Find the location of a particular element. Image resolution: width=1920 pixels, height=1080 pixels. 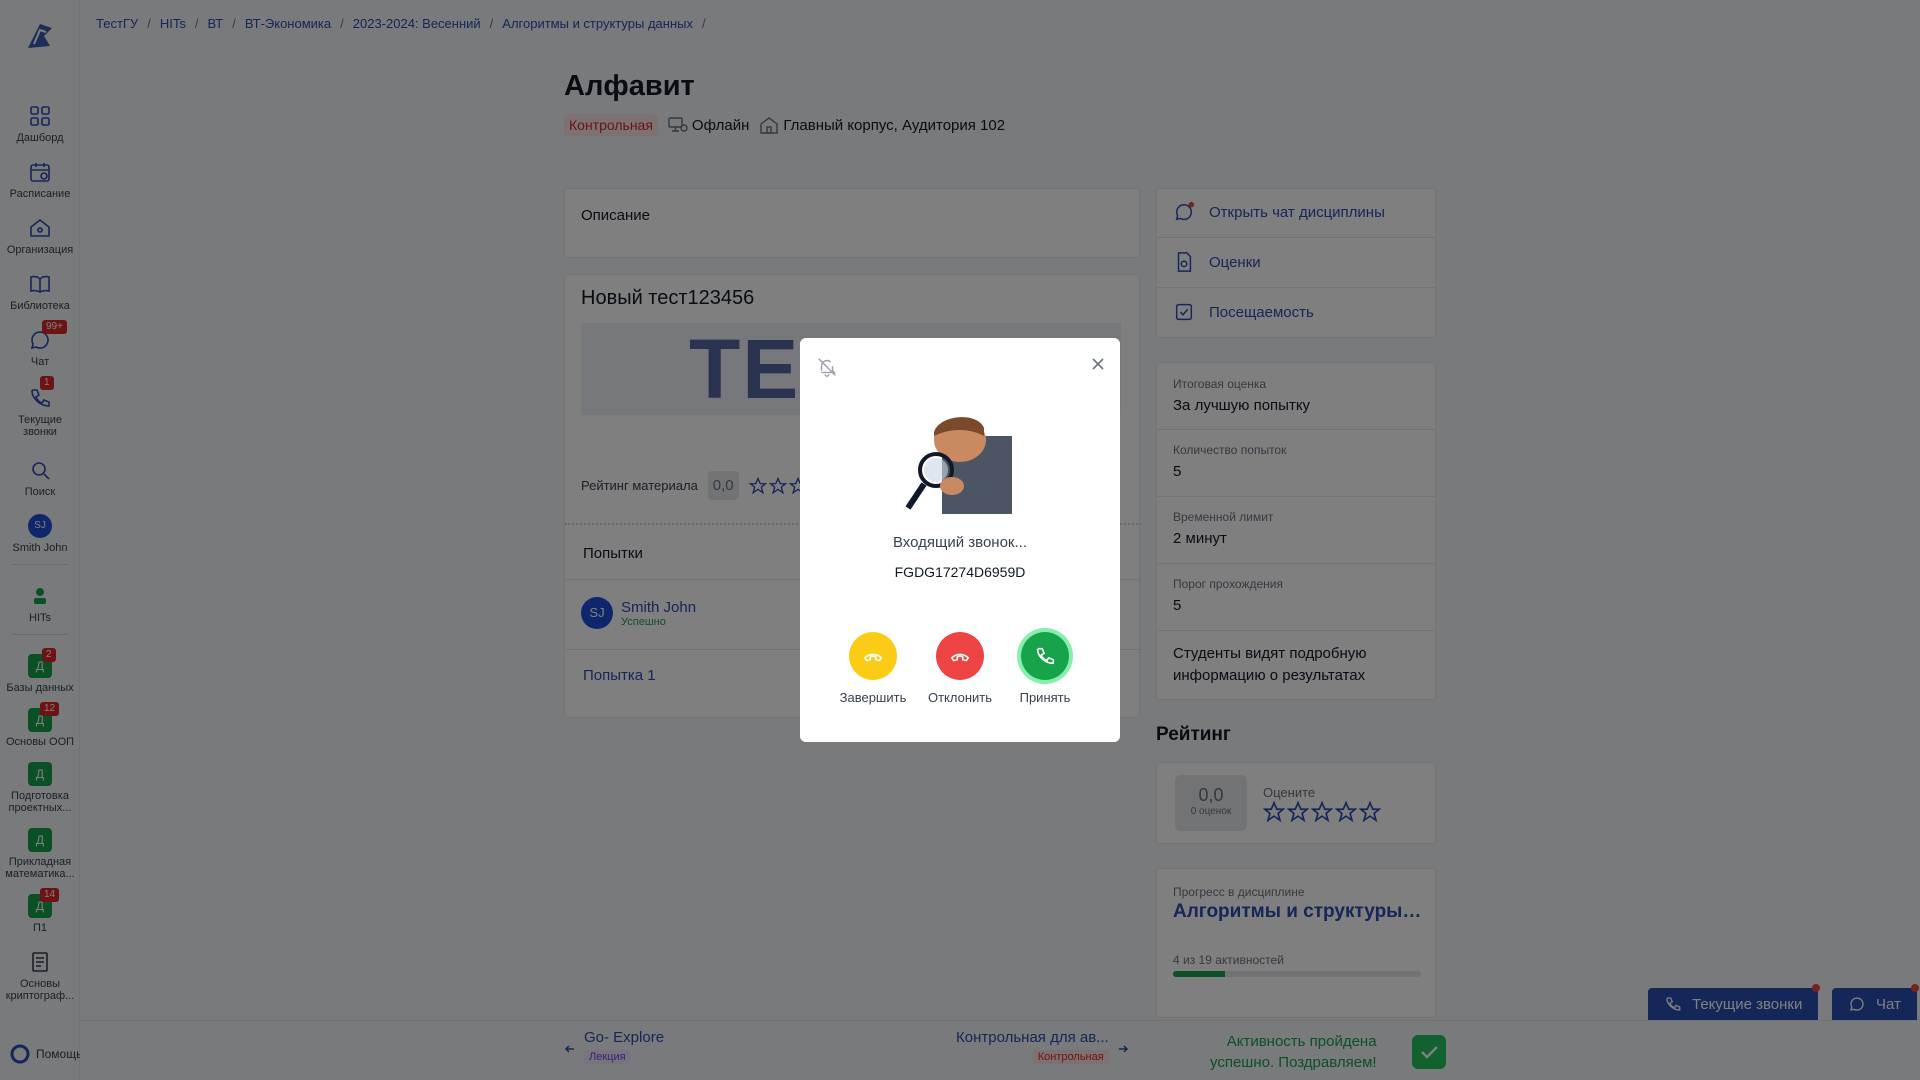

close-icon is located at coordinates (1098, 364).